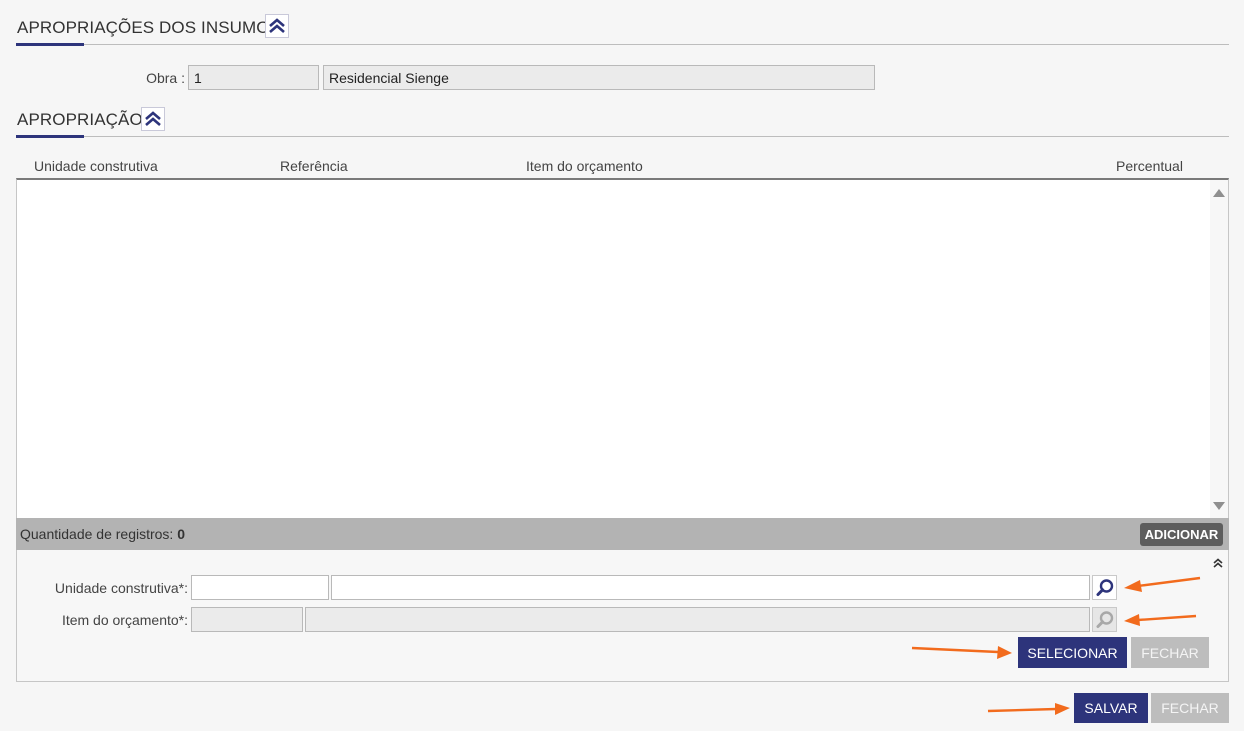 The width and height of the screenshot is (1244, 731). I want to click on column-header-item: Item do orçamento, so click(584, 166).